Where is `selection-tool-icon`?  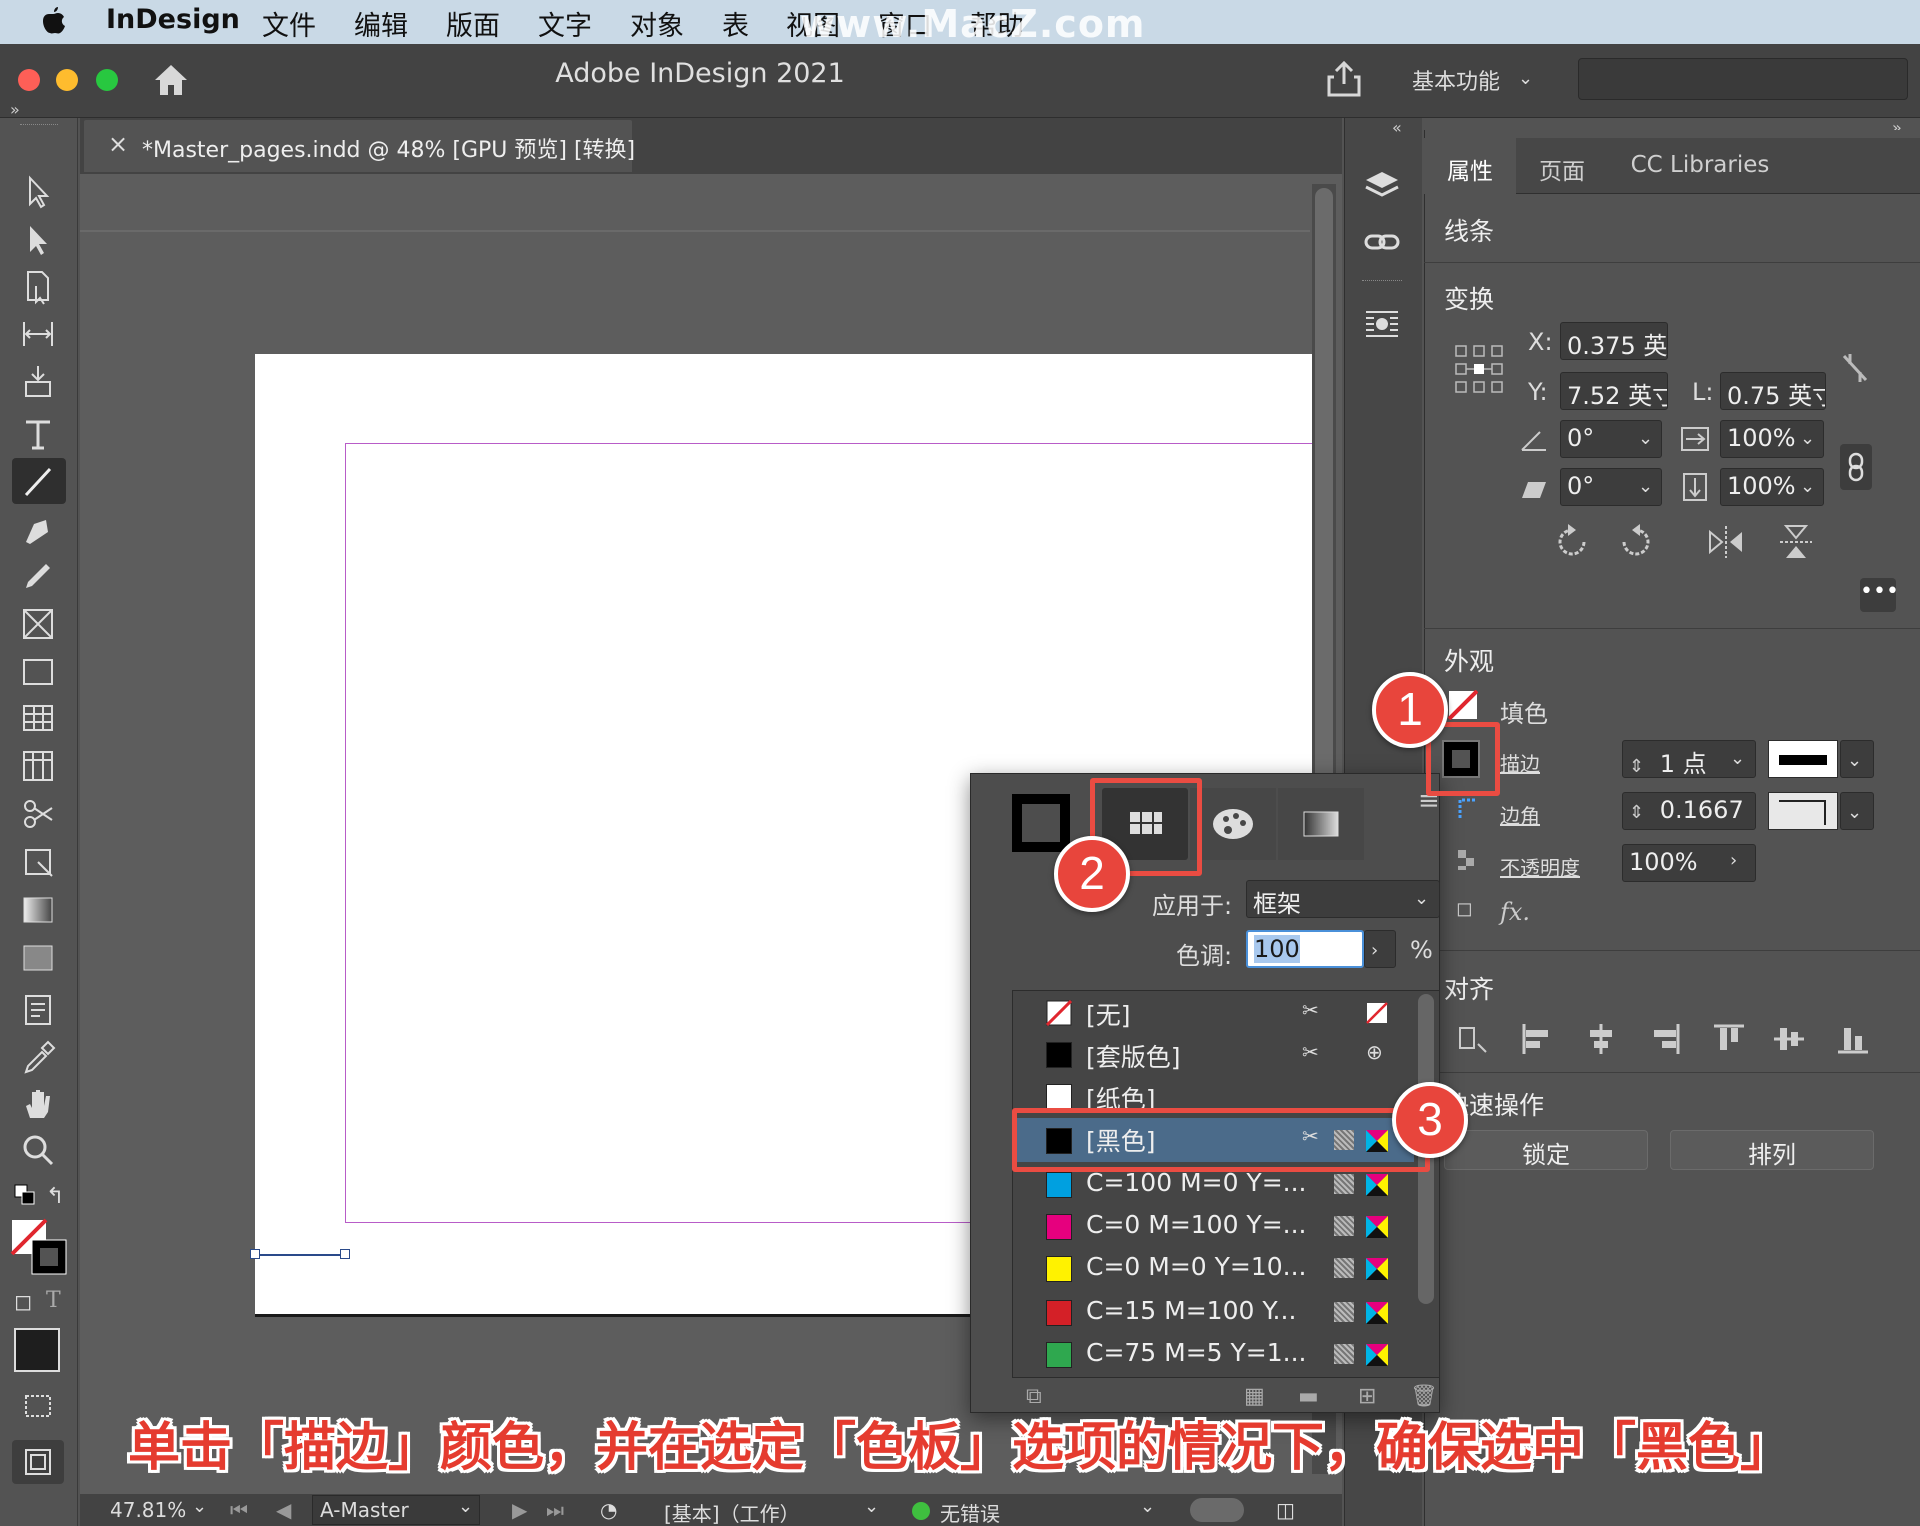
selection-tool-icon is located at coordinates (39, 192).